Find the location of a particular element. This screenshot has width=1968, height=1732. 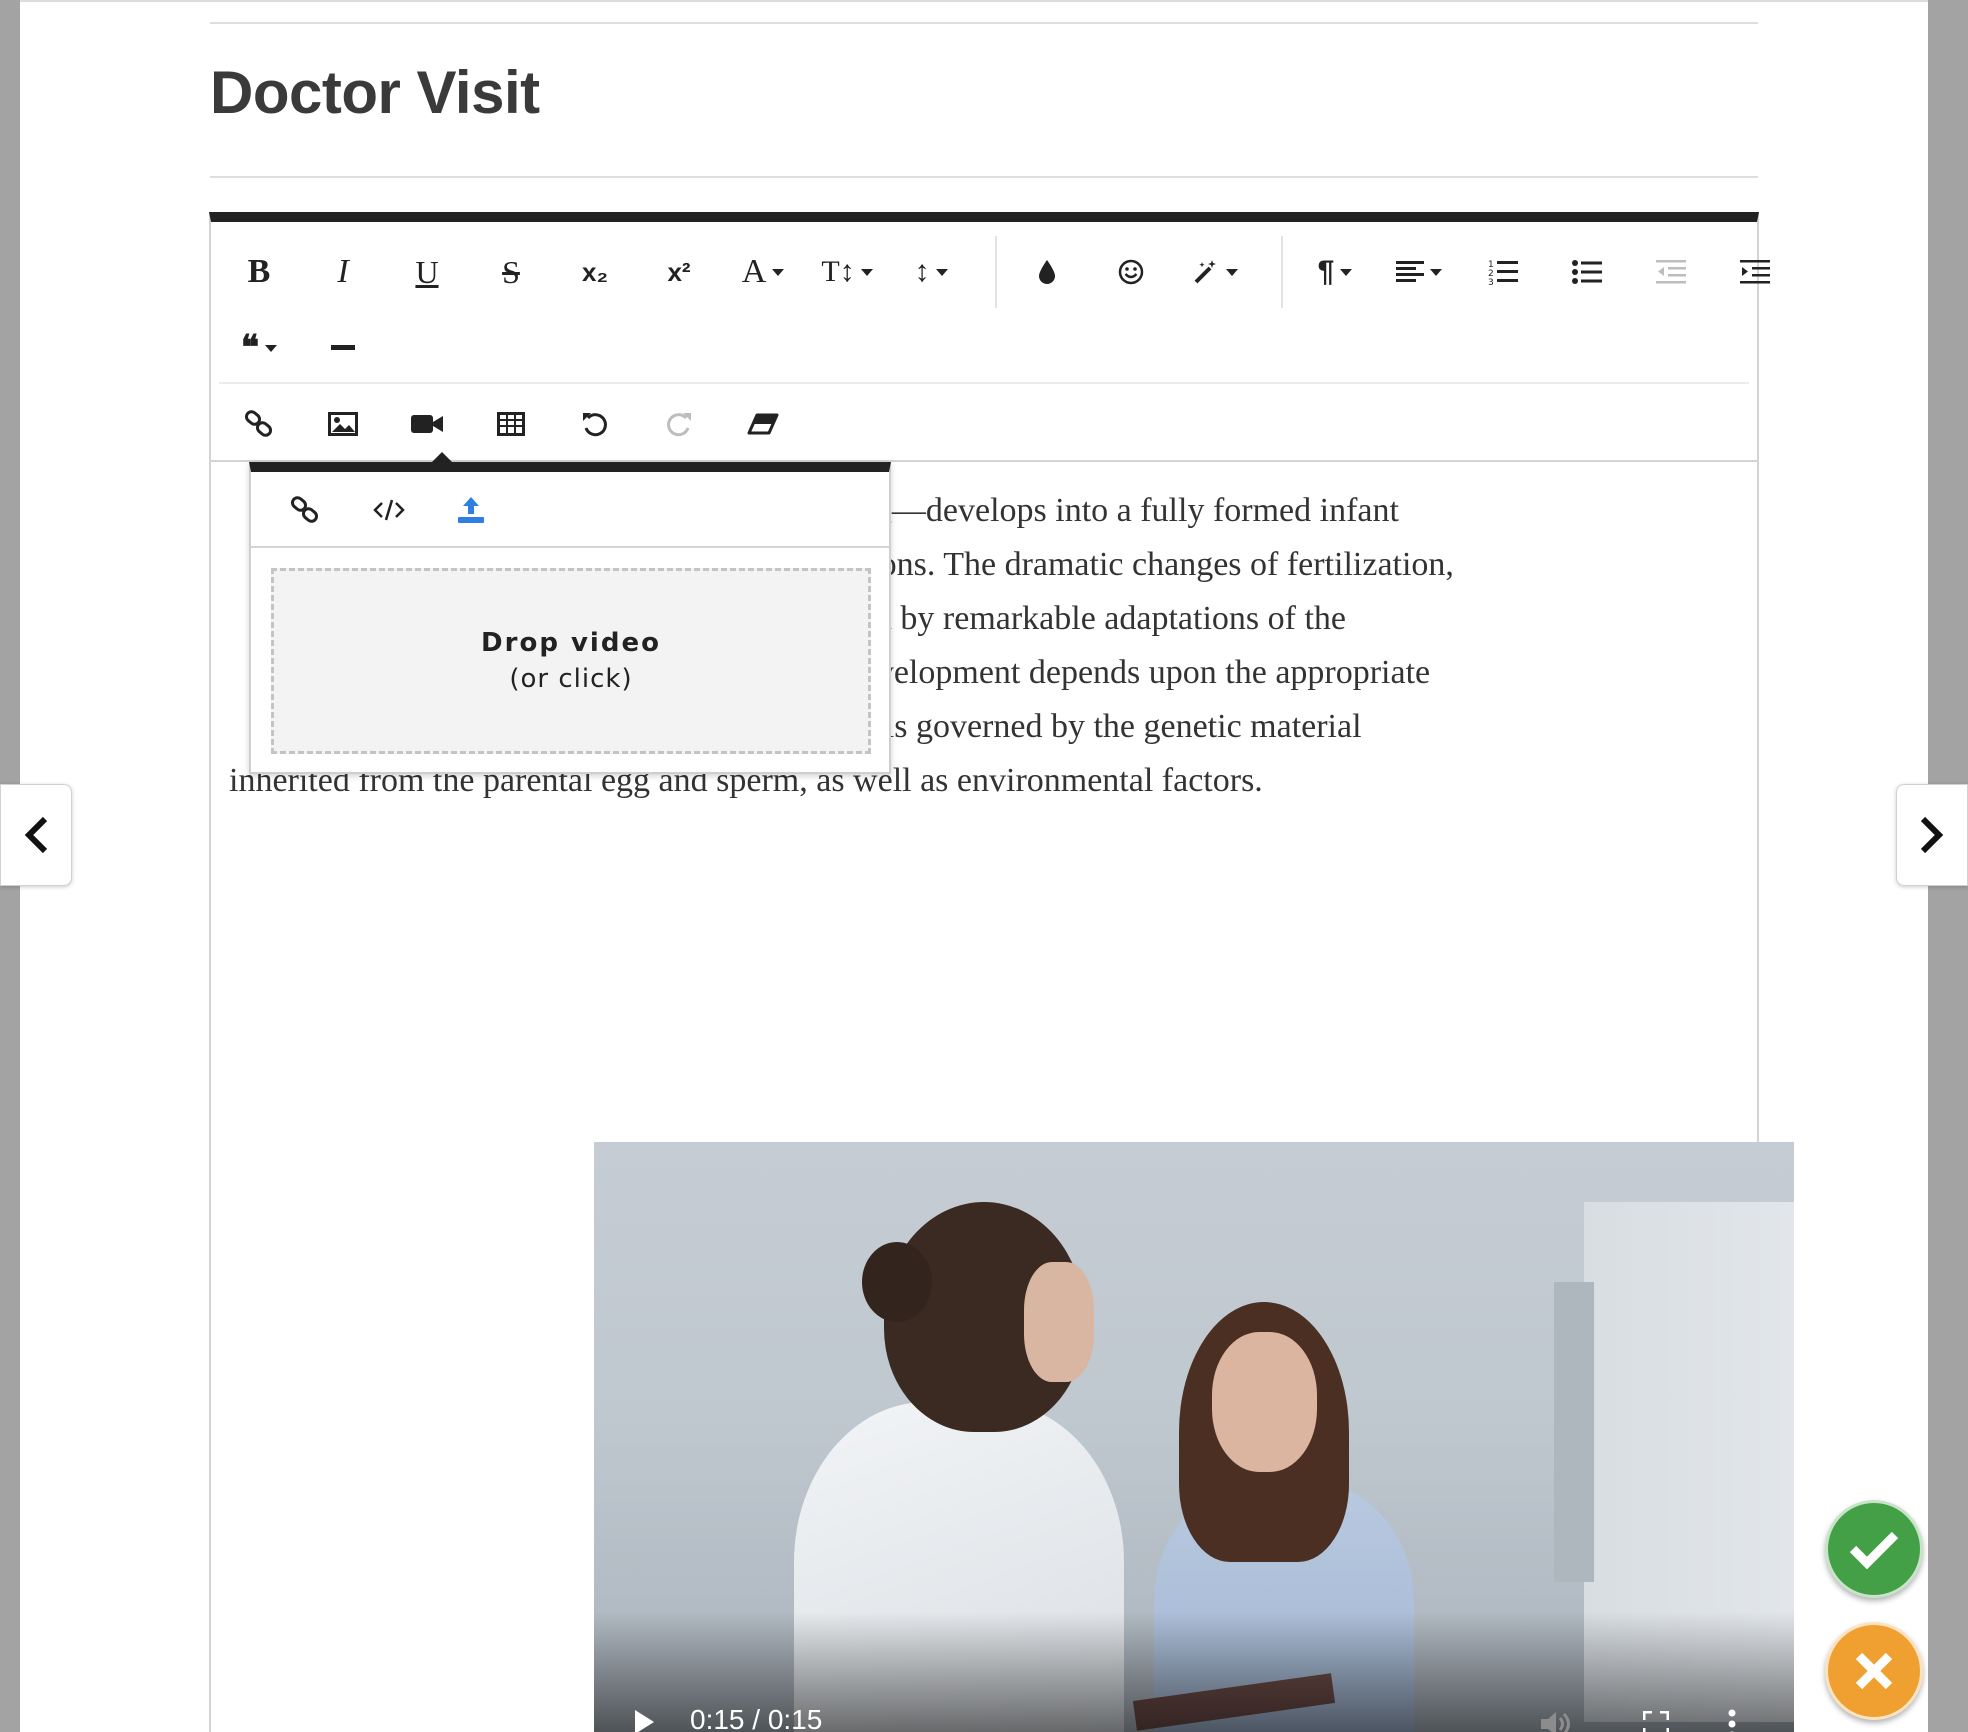

italic-button: I is located at coordinates (343, 272).